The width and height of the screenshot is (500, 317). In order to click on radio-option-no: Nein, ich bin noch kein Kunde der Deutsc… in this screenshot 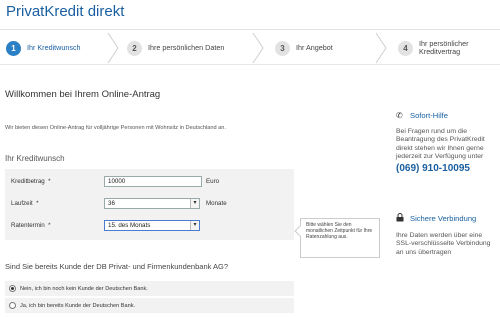, I will do `click(149, 288)`.